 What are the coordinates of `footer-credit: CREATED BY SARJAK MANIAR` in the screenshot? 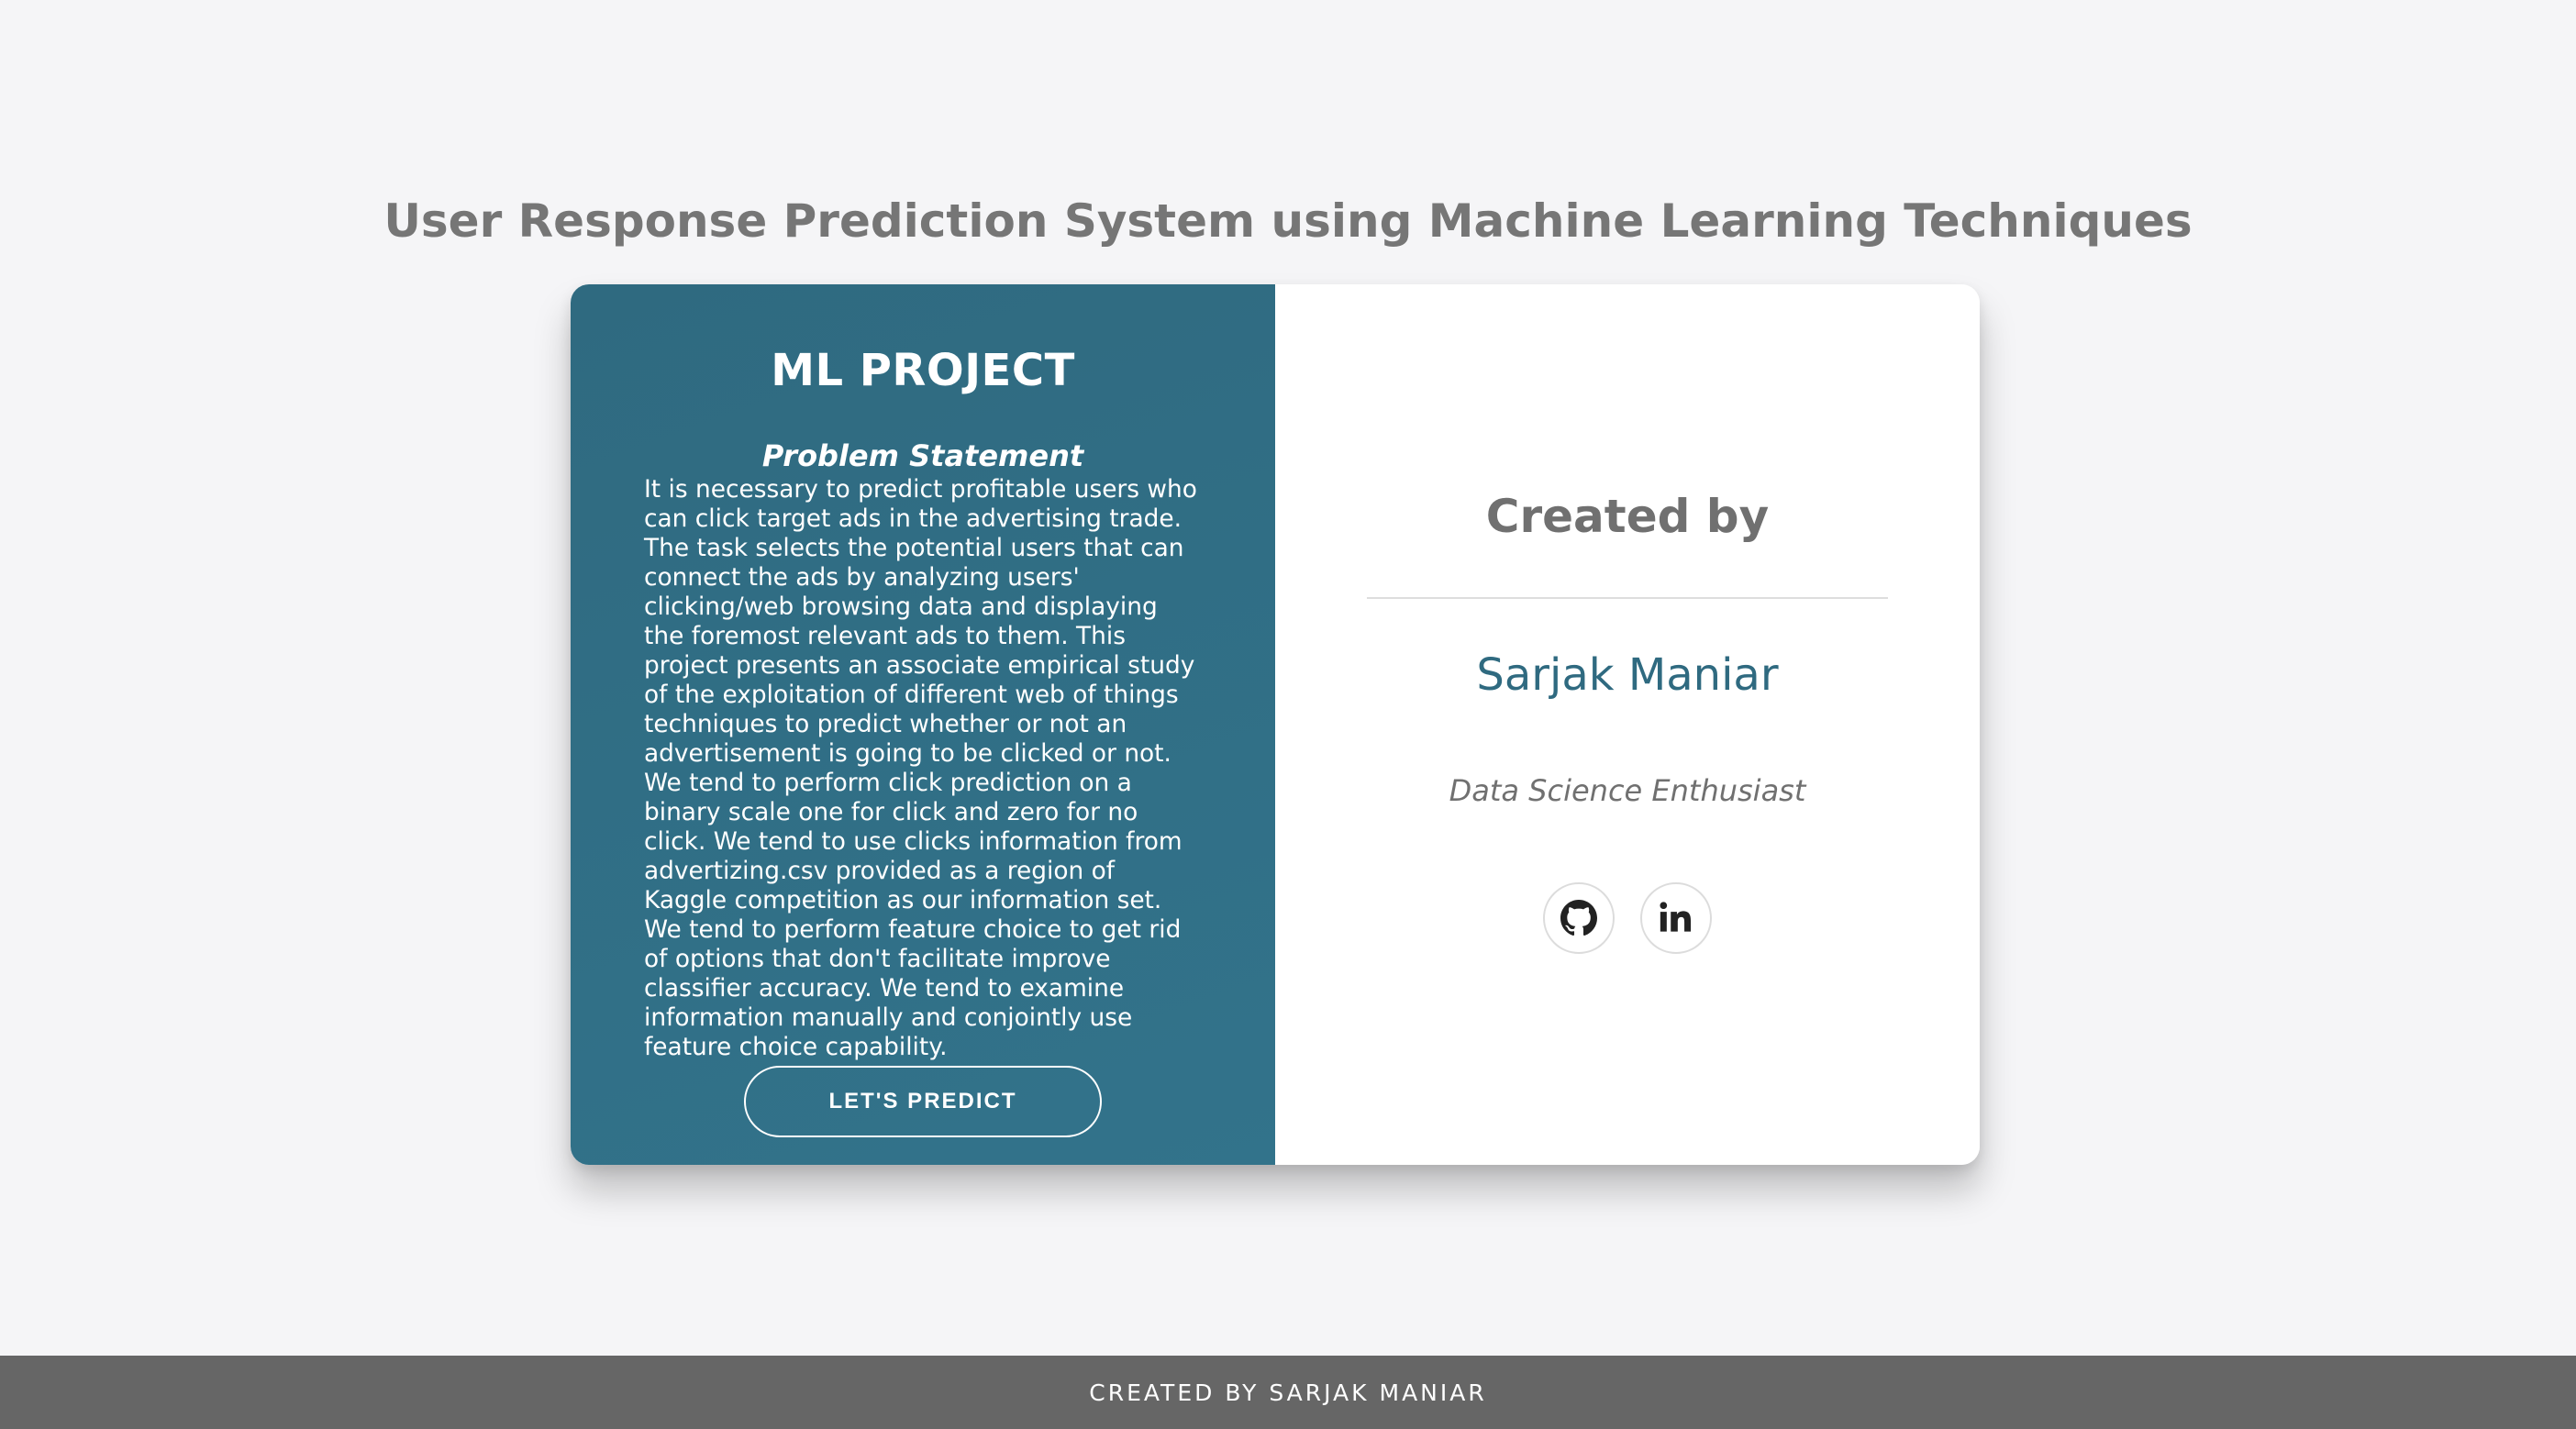 It's located at (1288, 1392).